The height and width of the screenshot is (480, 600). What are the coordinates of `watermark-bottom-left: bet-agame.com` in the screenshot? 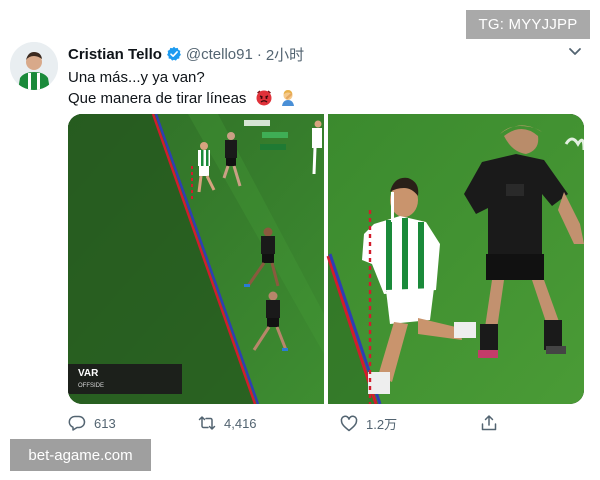 It's located at (80, 455).